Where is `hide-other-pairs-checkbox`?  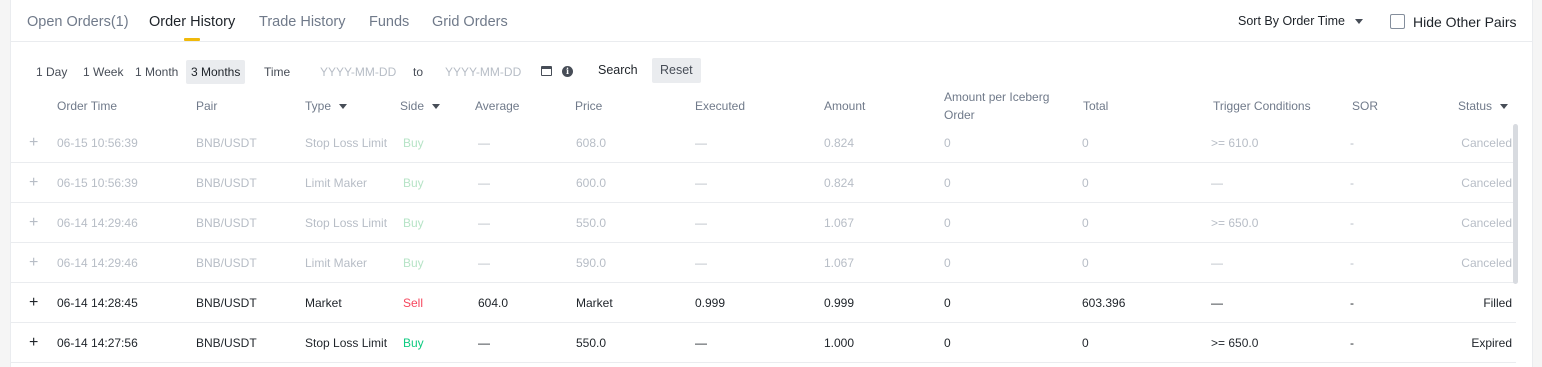
hide-other-pairs-checkbox is located at coordinates (1397, 21).